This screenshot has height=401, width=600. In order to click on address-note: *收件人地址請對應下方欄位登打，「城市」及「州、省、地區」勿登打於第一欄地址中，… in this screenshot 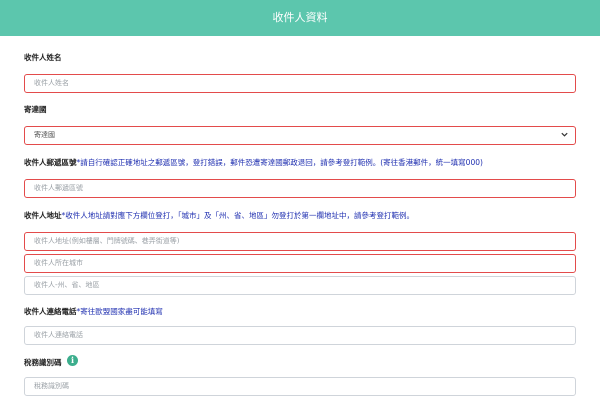, I will do `click(238, 215)`.